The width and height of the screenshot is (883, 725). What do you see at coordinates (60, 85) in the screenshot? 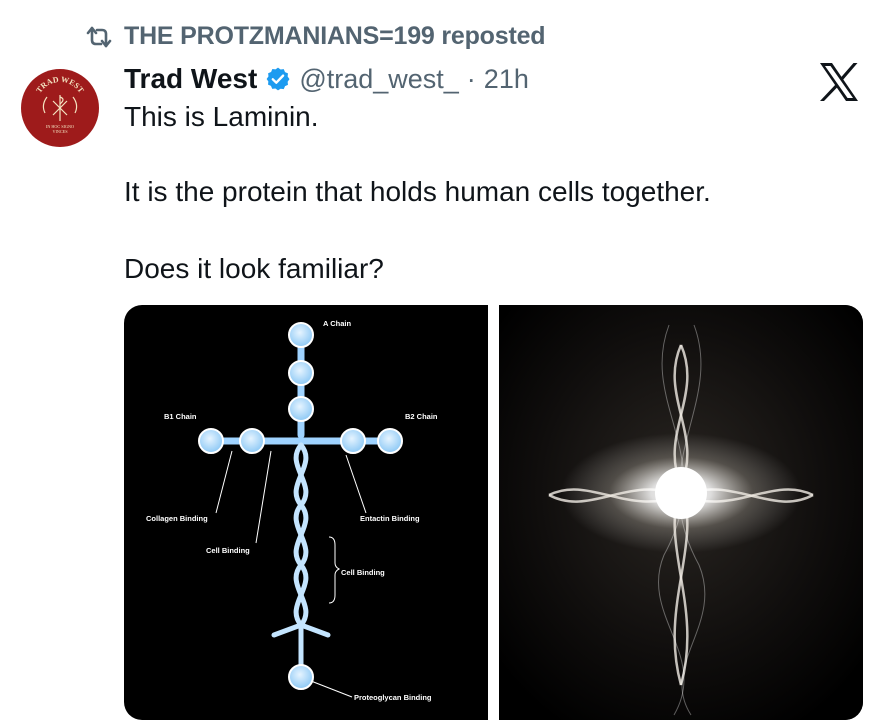
I see `svg-text: TRAD WEST` at bounding box center [60, 85].